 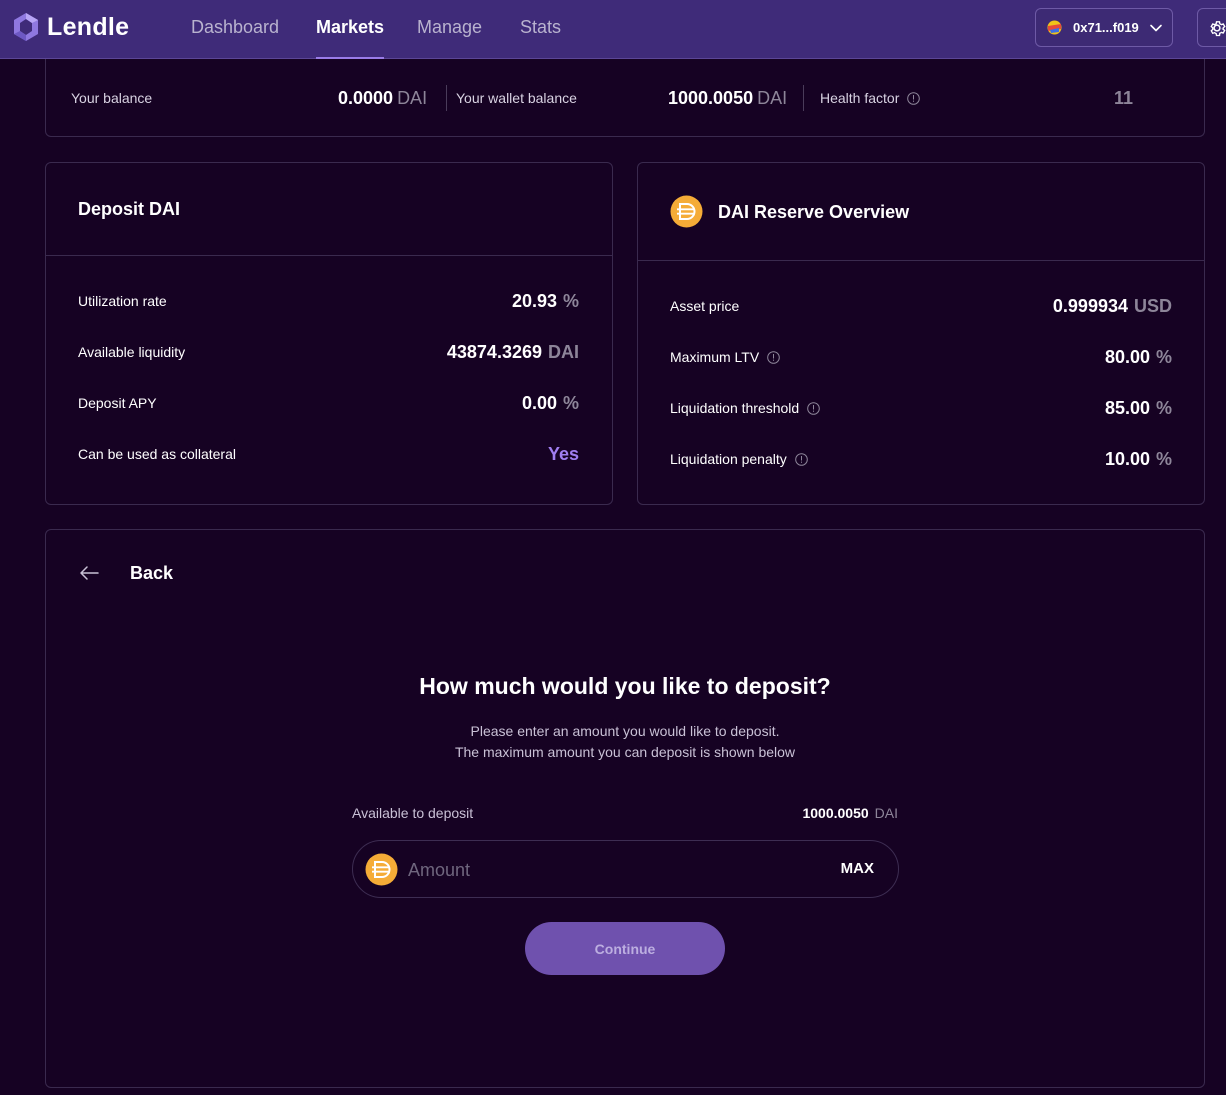 I want to click on back-label: Back, so click(x=152, y=572).